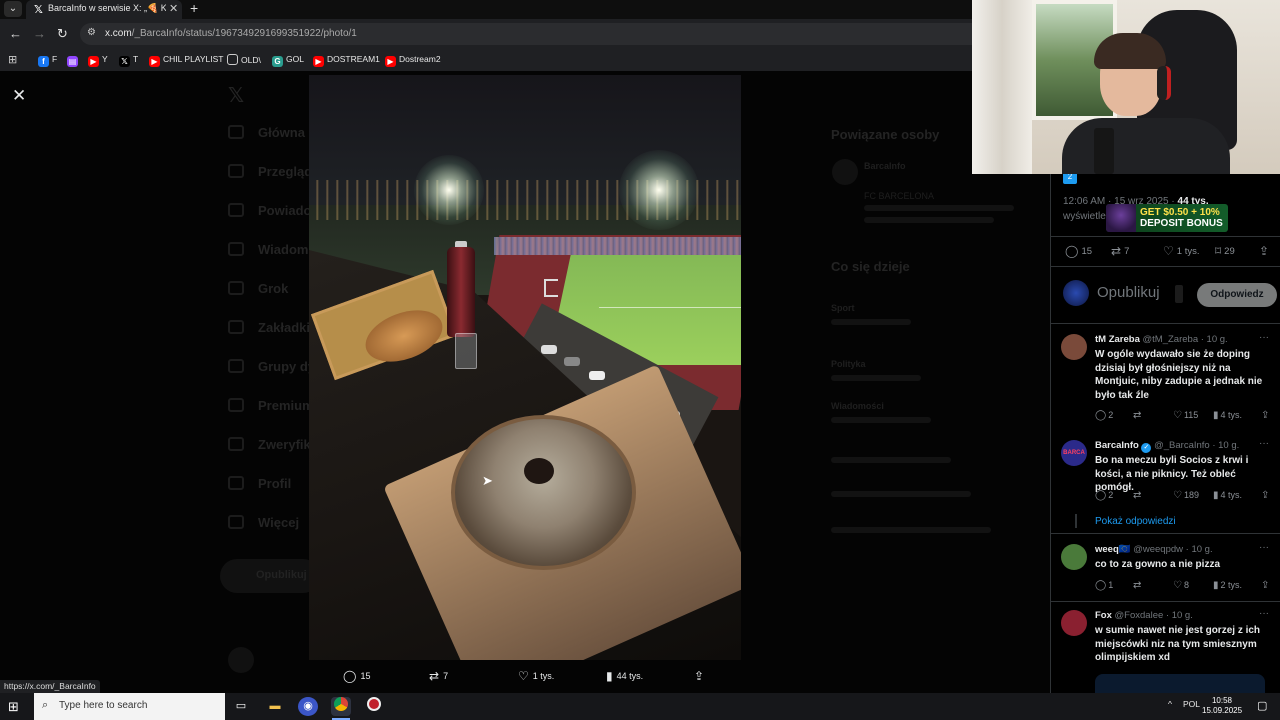 Image resolution: width=1280 pixels, height=720 pixels. I want to click on reply-action: ◯ 1, so click(1104, 585).